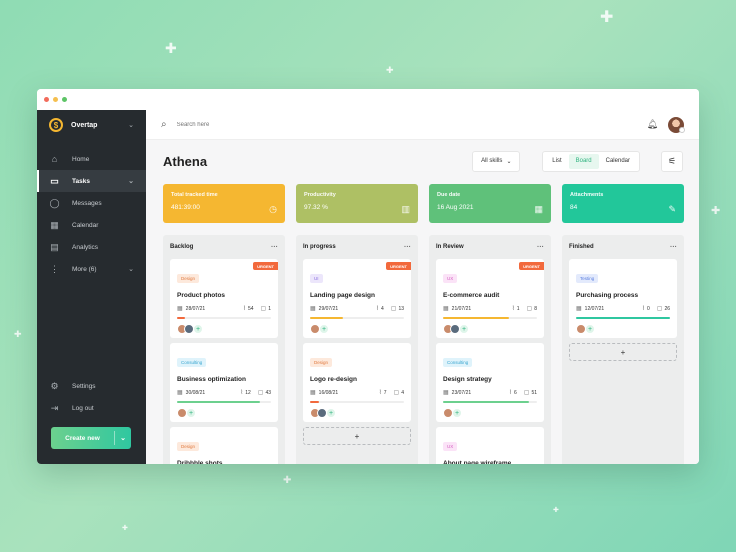 The image size is (736, 552). Describe the element at coordinates (583, 161) in the screenshot. I see `view-tab-board: Board` at that location.